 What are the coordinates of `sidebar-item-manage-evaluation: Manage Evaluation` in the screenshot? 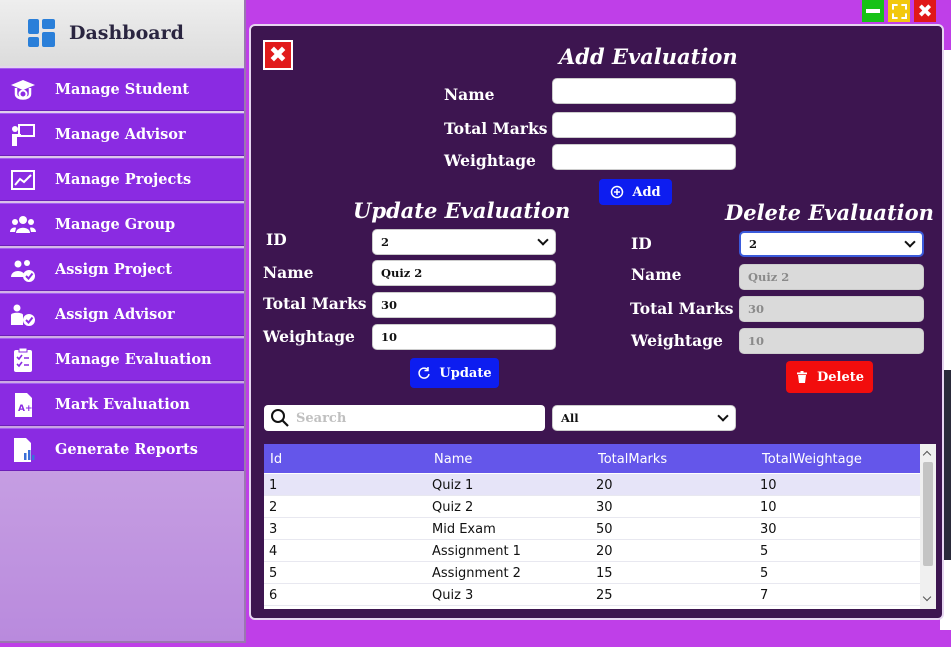 It's located at (122, 359).